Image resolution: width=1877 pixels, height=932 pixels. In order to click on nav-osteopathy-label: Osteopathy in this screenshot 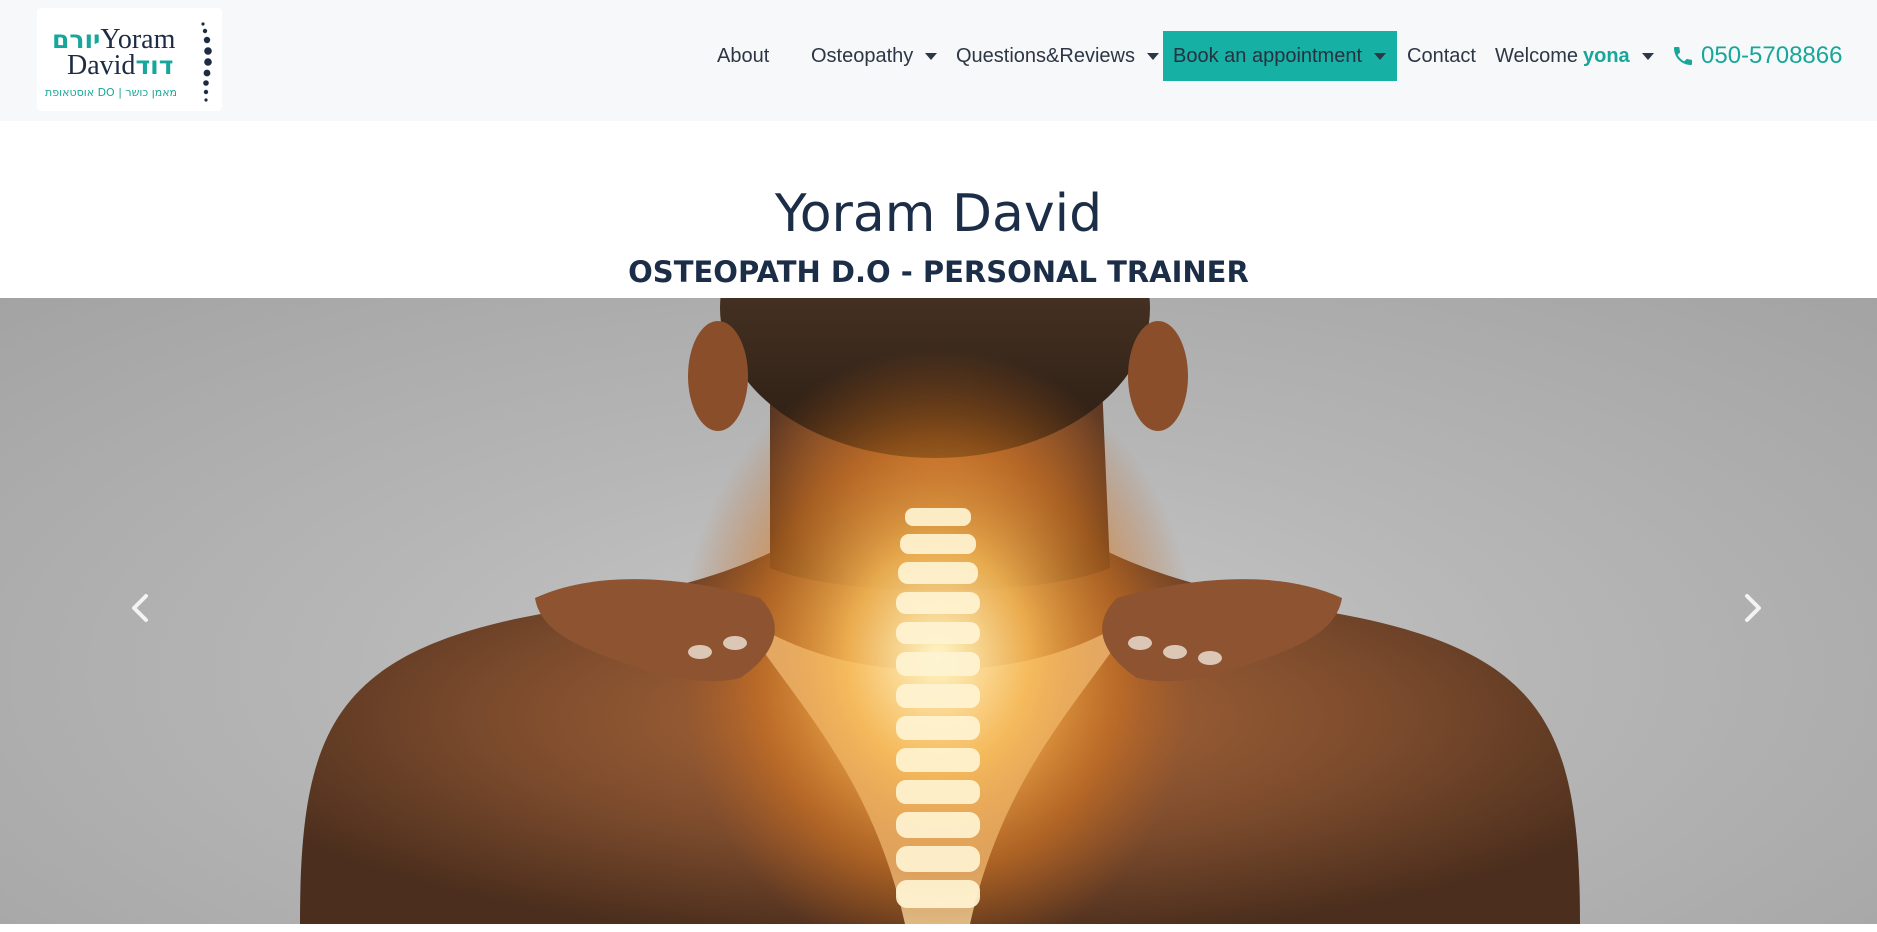, I will do `click(862, 55)`.